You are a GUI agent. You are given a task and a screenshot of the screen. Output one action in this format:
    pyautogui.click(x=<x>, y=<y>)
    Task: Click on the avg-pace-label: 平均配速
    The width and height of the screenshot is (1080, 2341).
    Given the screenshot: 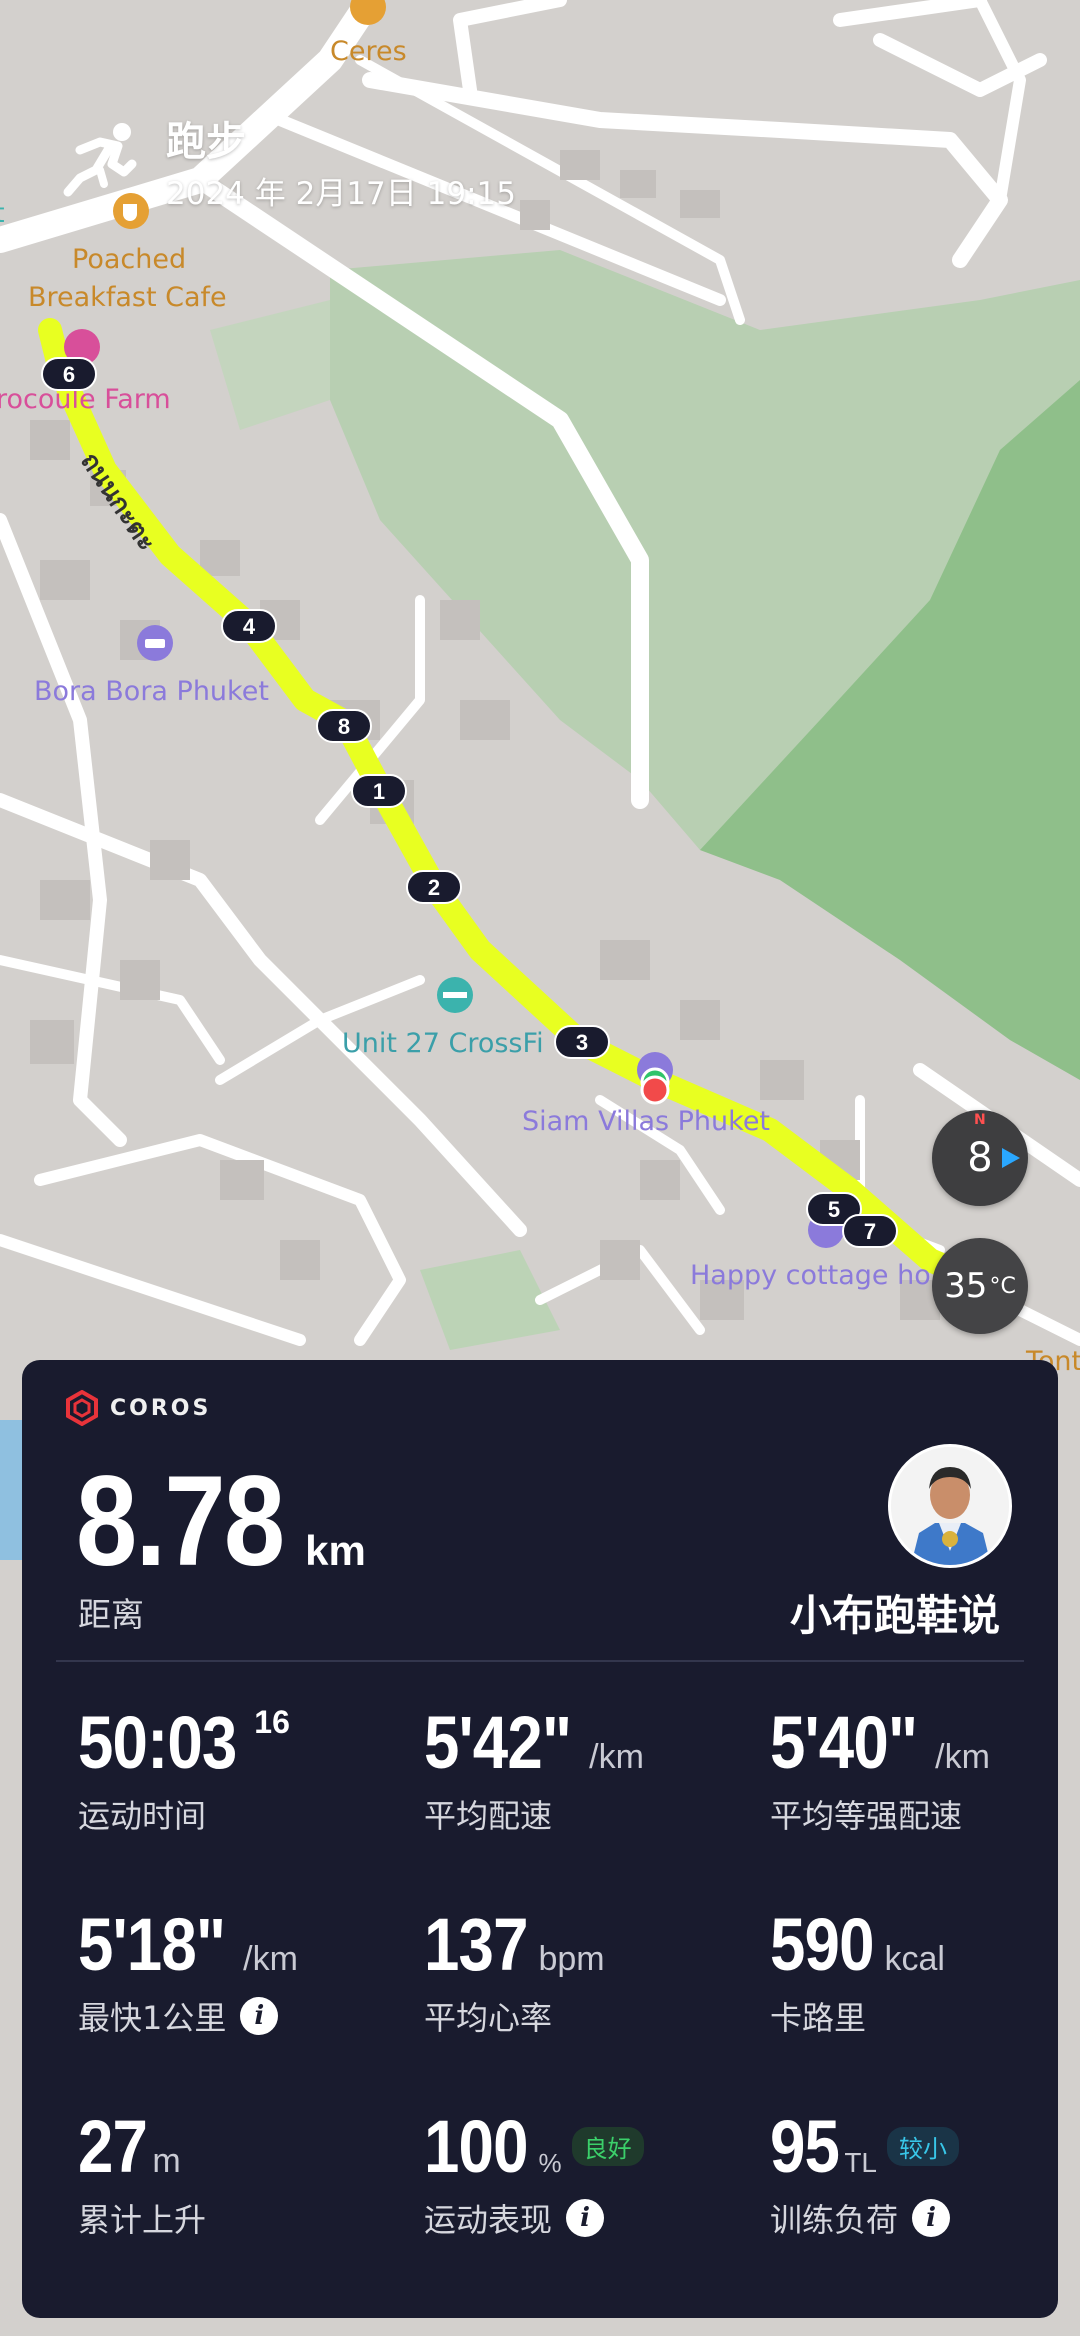 What is the action you would take?
    pyautogui.click(x=488, y=1816)
    